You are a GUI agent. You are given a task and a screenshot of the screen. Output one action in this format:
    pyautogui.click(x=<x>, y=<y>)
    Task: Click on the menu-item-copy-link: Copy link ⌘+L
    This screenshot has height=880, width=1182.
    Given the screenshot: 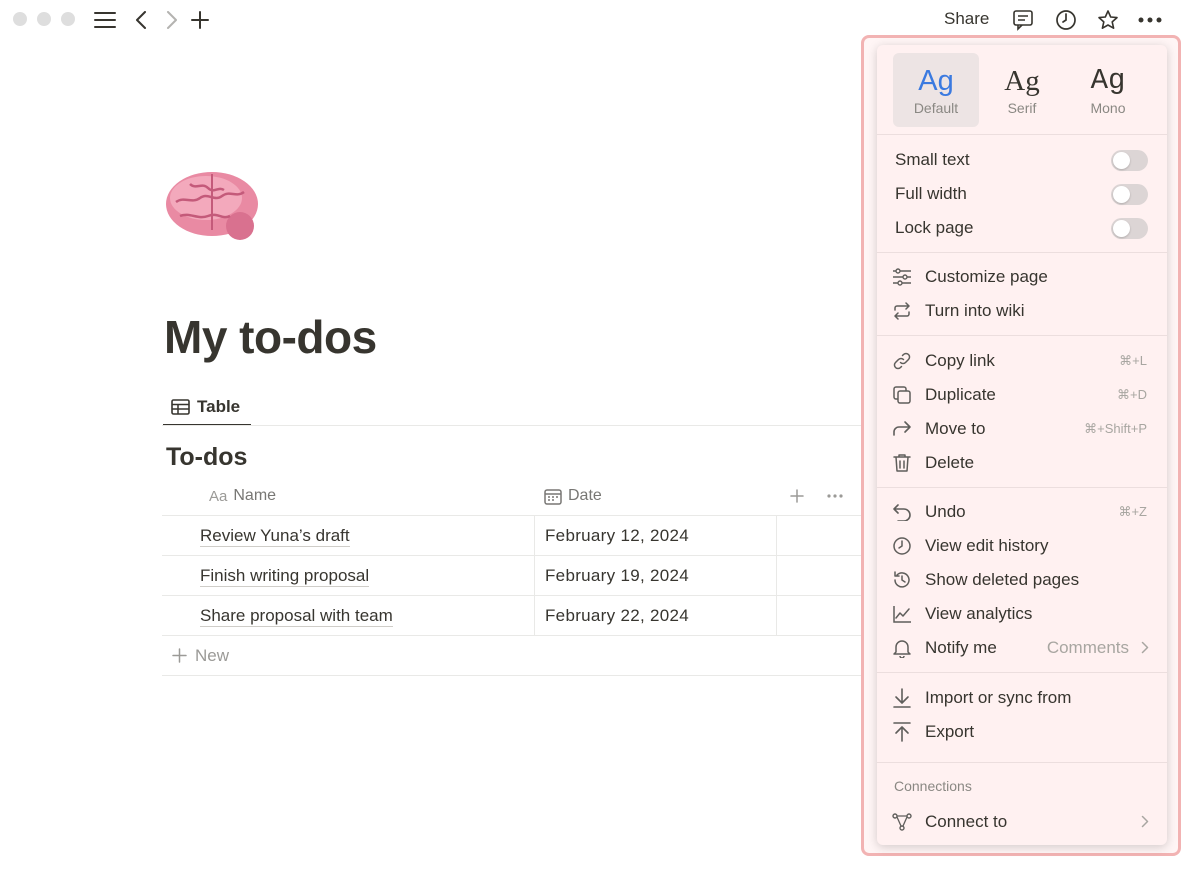 What is the action you would take?
    pyautogui.click(x=1022, y=361)
    